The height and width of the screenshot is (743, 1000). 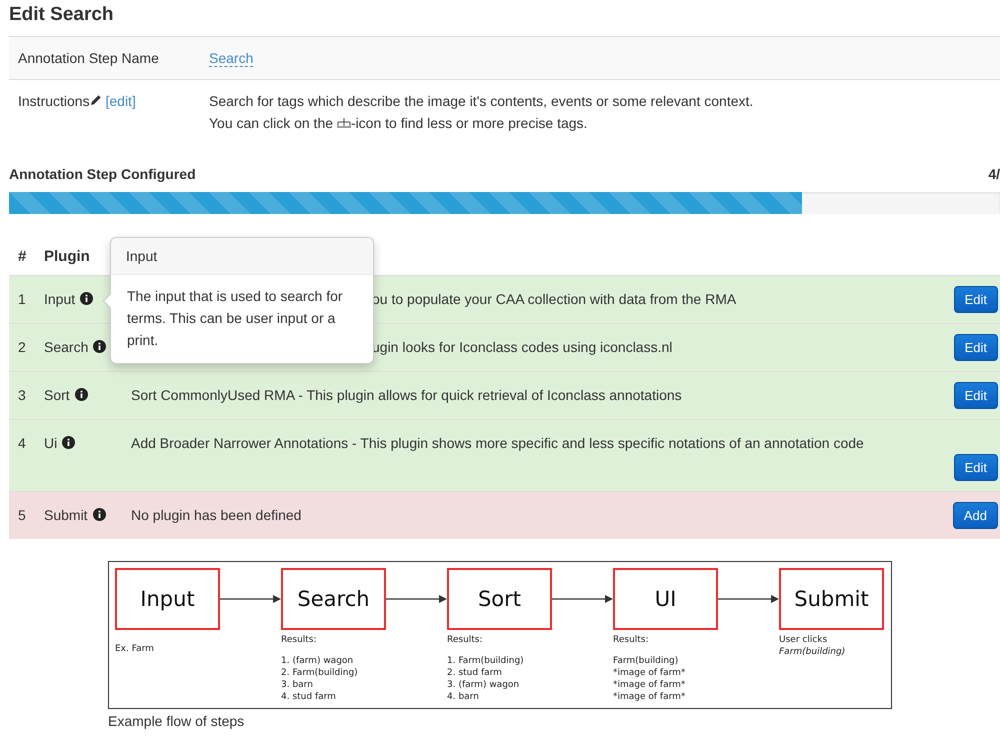 I want to click on step-box: Search, so click(x=333, y=599).